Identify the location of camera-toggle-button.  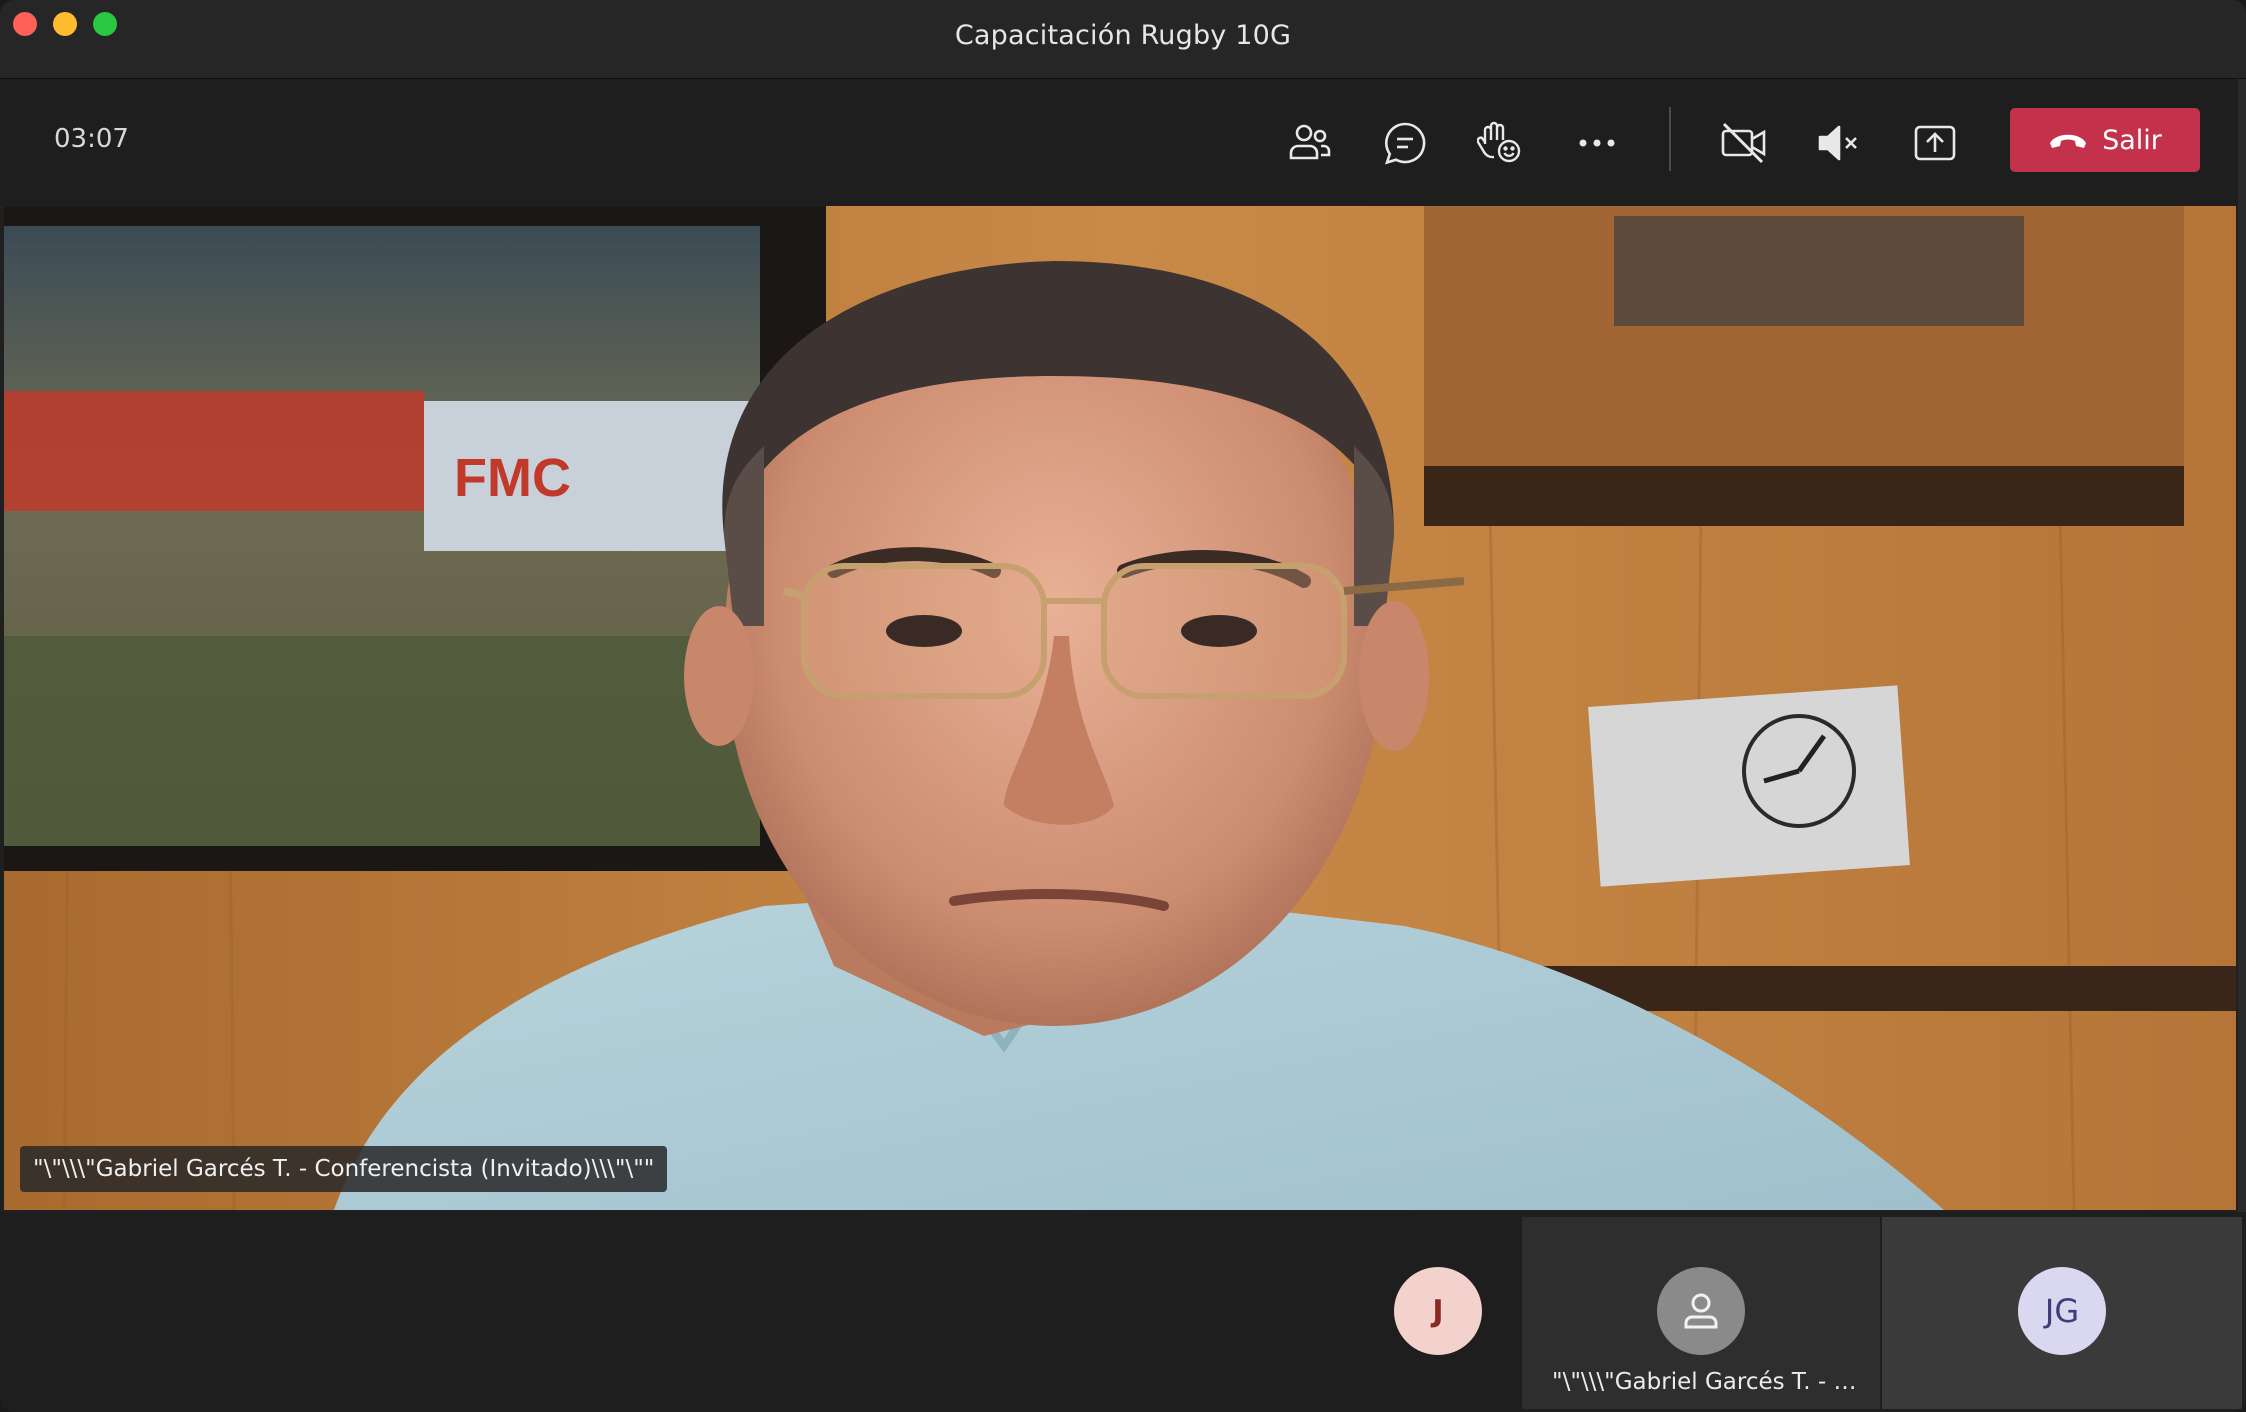
(1744, 143).